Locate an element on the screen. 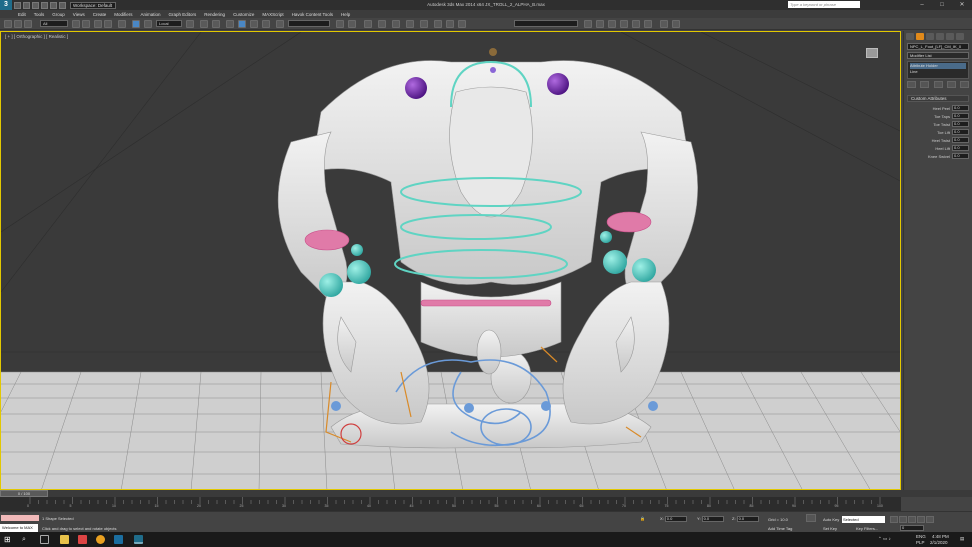 The width and height of the screenshot is (972, 547). select-by-name-icon is located at coordinates (86, 24).